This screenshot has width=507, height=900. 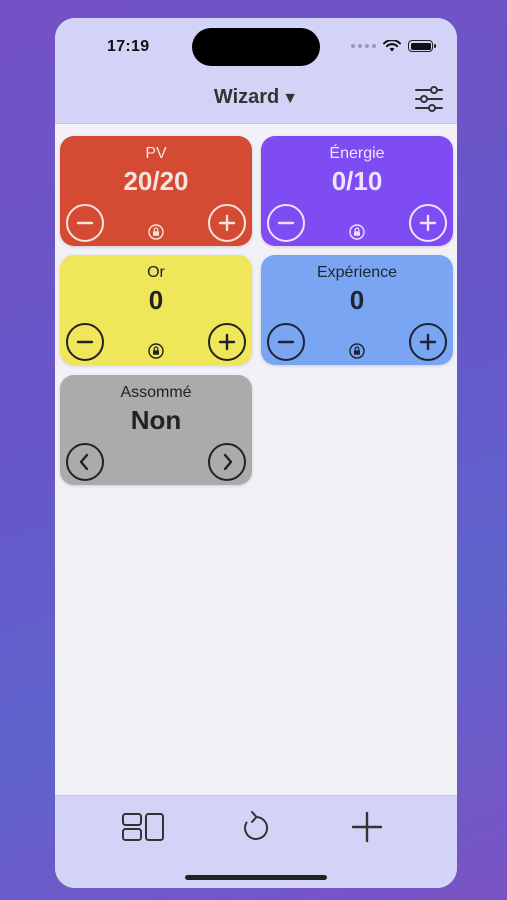 I want to click on previous-option-button, so click(x=85, y=462).